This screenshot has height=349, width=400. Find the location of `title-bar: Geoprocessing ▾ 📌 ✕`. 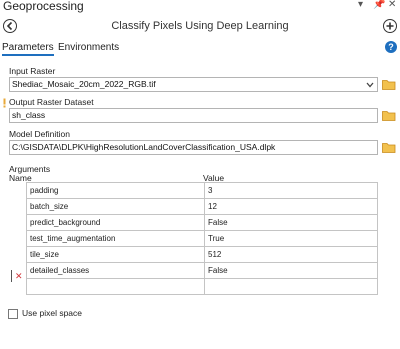

title-bar: Geoprocessing ▾ 📌 ✕ is located at coordinates (200, 7).